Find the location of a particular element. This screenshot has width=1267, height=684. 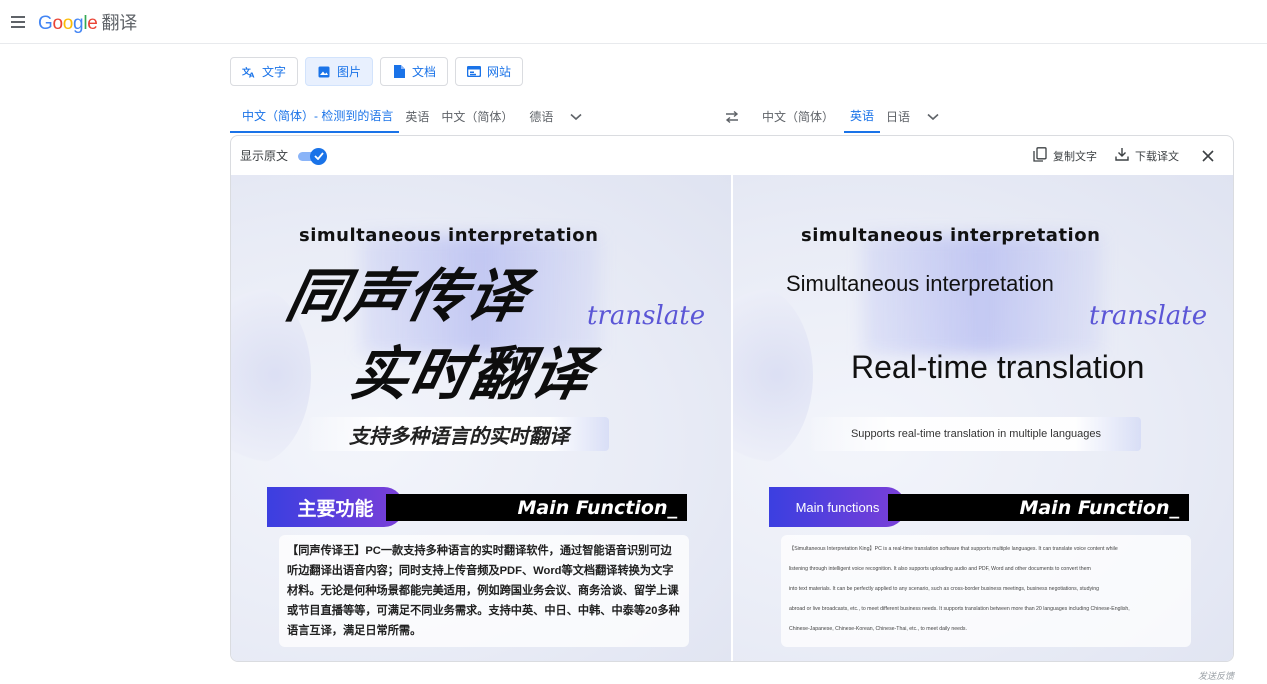

translate-icon: 文A is located at coordinates (249, 72).